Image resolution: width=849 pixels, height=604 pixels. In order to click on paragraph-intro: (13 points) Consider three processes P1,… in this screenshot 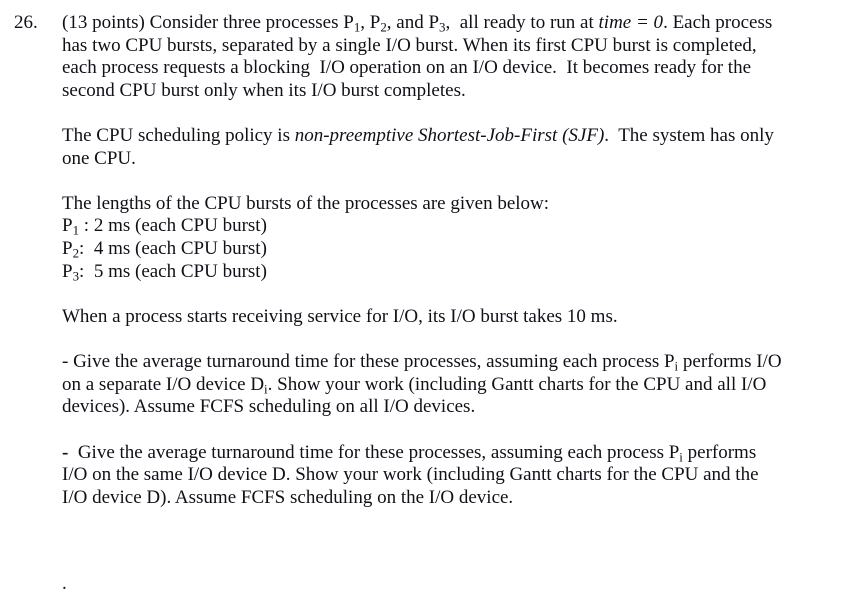, I will do `click(422, 57)`.